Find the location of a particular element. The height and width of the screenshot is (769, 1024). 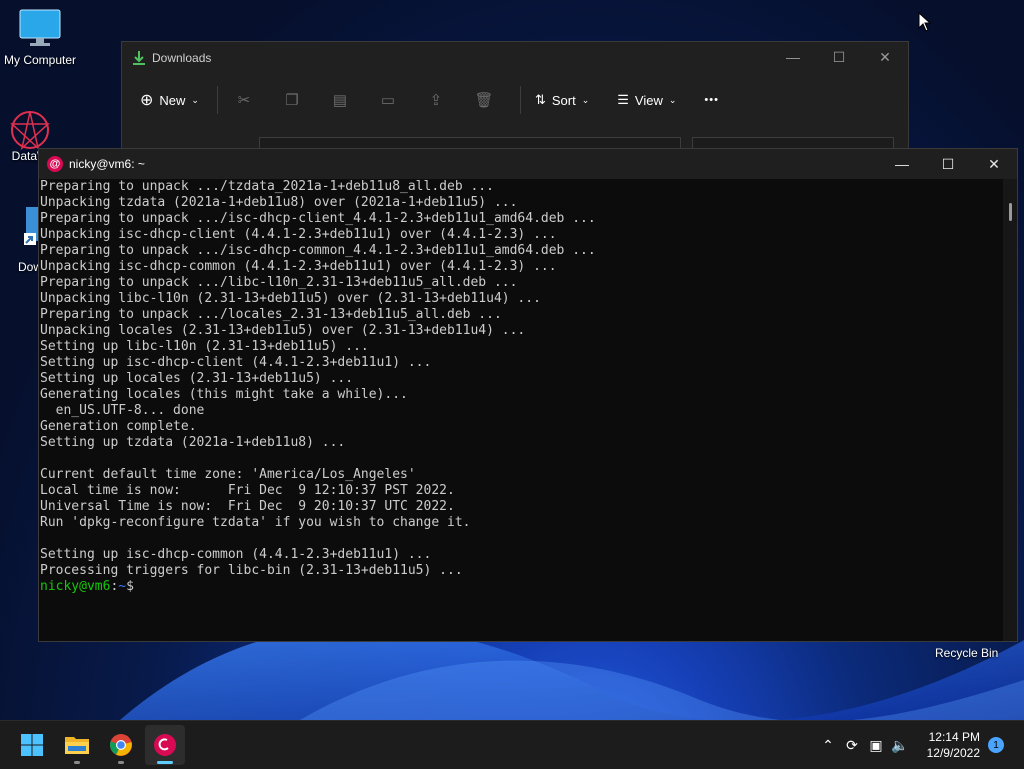

debian-icon: @ is located at coordinates (55, 164).